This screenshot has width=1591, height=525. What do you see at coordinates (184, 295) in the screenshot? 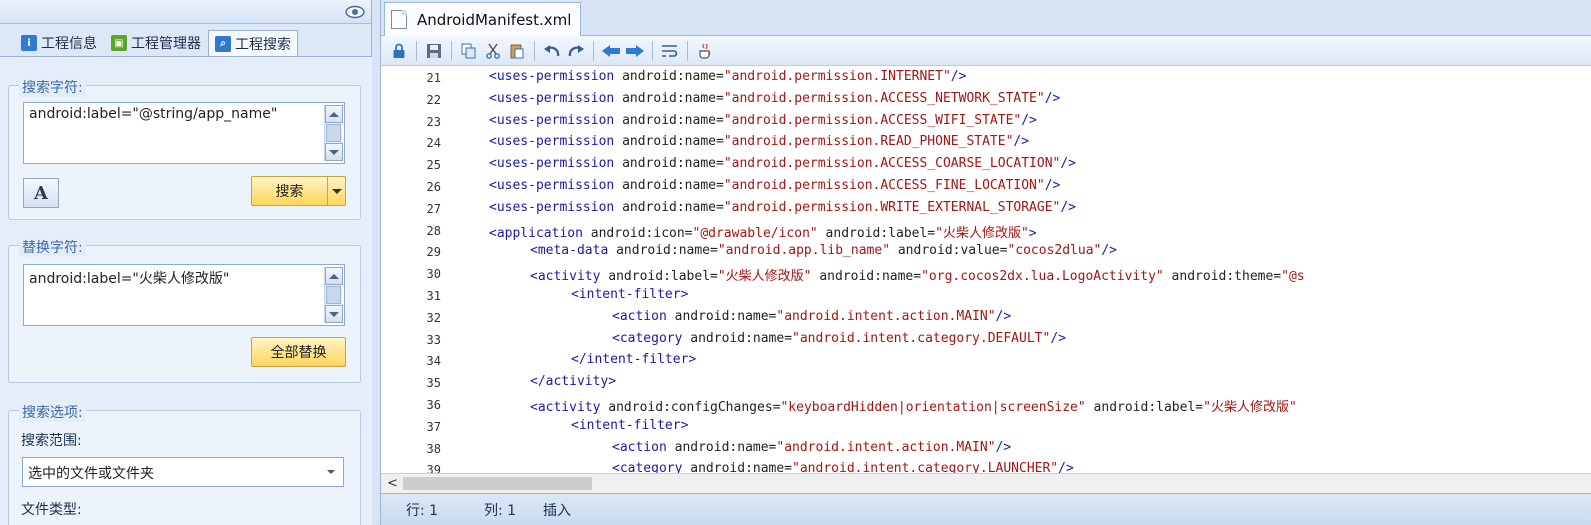
I see `replace-input: android:label="火柴人修改版"` at bounding box center [184, 295].